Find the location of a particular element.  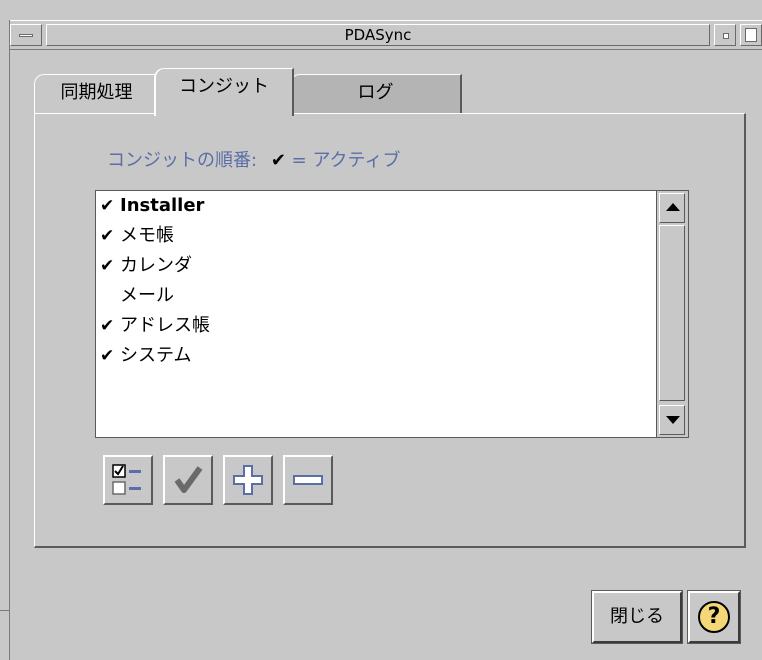

title-bar: PDASync is located at coordinates (386, 35).